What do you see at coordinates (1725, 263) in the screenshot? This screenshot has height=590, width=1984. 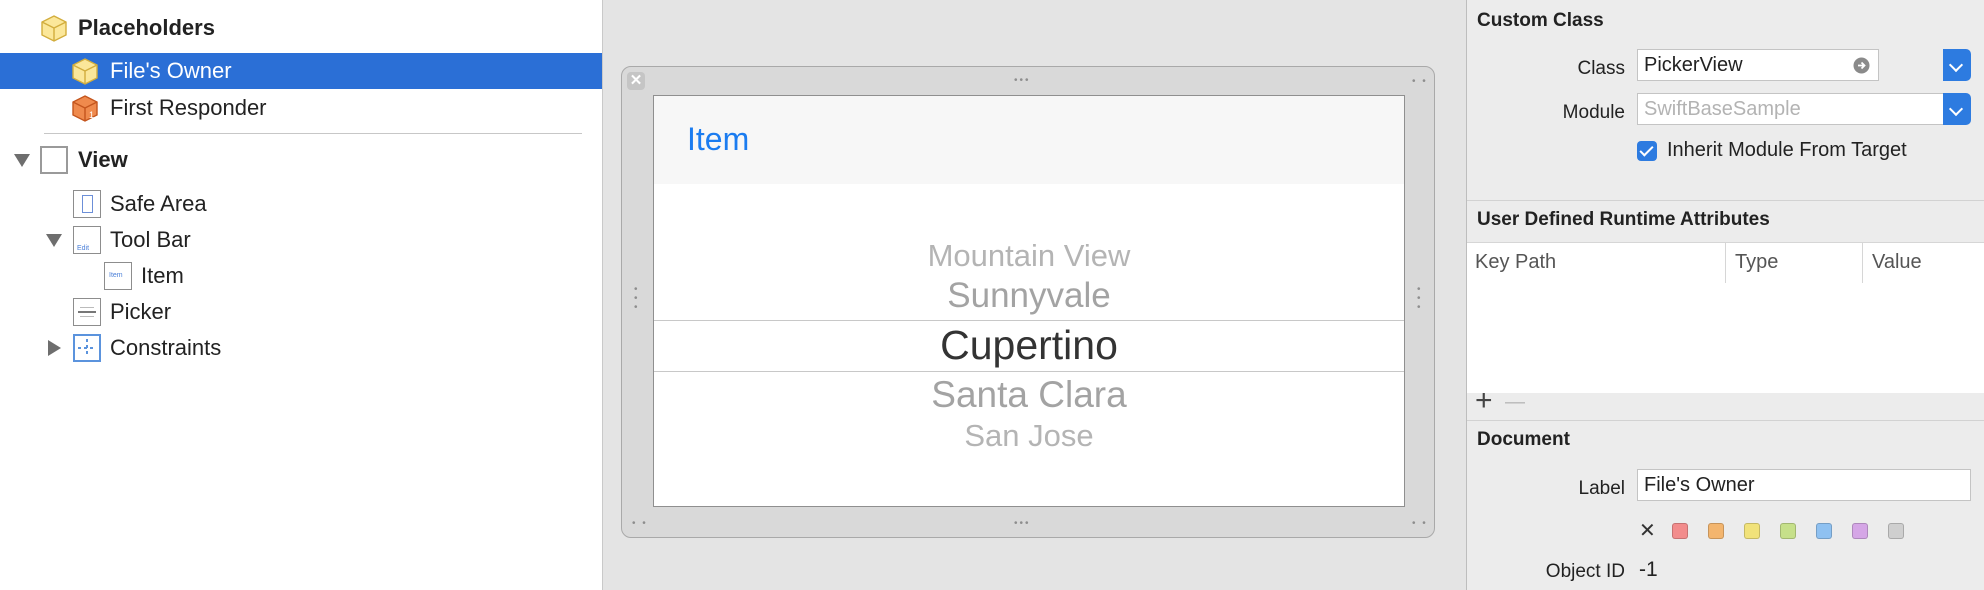 I see `runtime-attributes-table-header: Key Path Type Value` at bounding box center [1725, 263].